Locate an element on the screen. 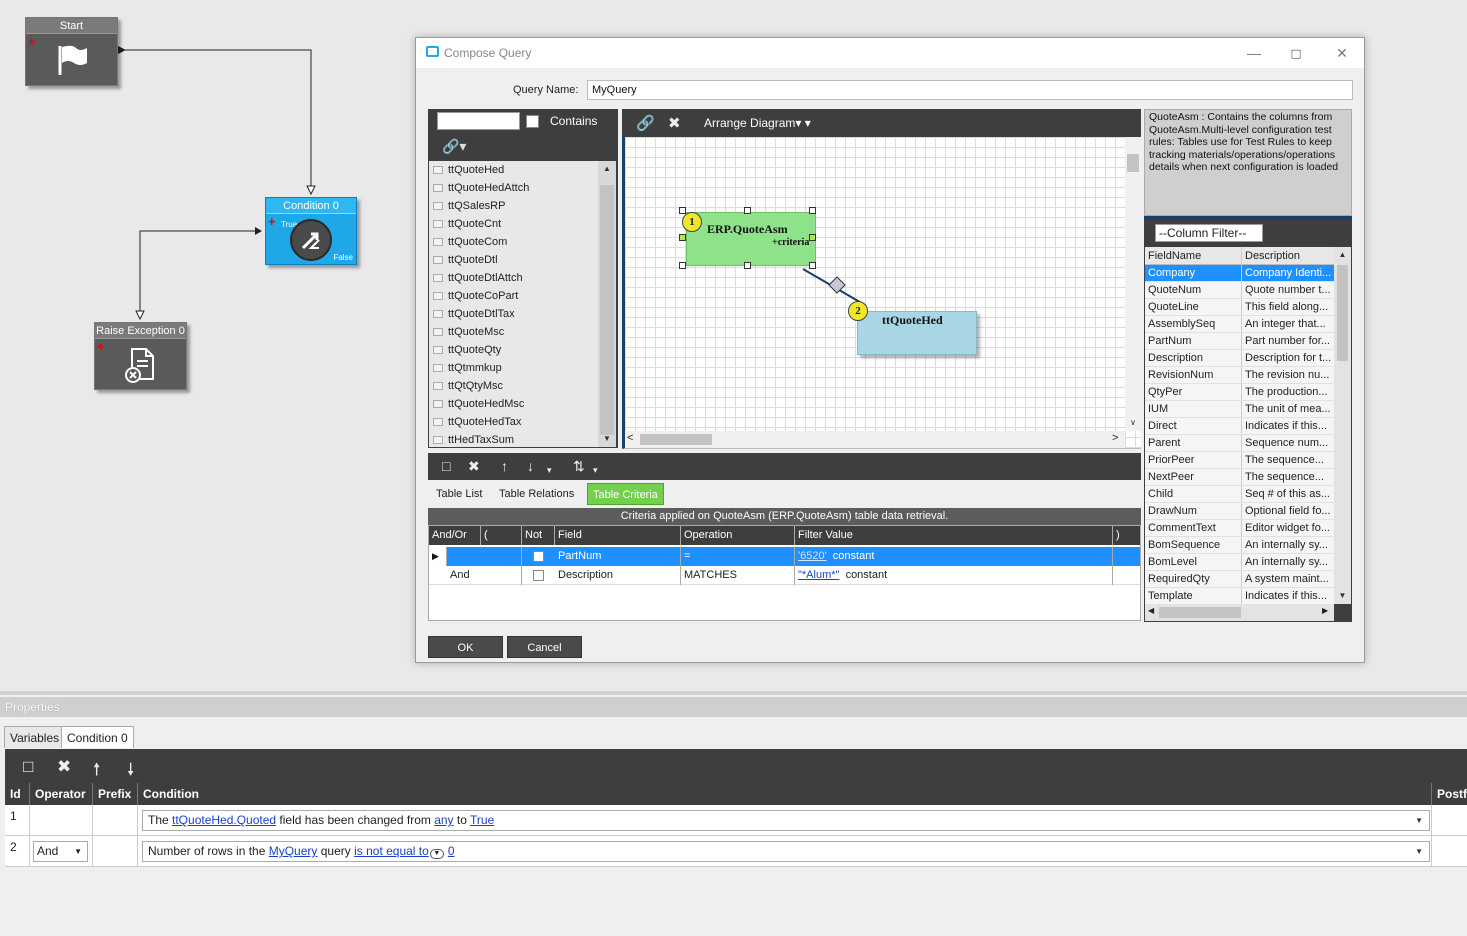 Image resolution: width=1467 pixels, height=936 pixels. table-list-item: ttHedTaxSum is located at coordinates (513, 439).